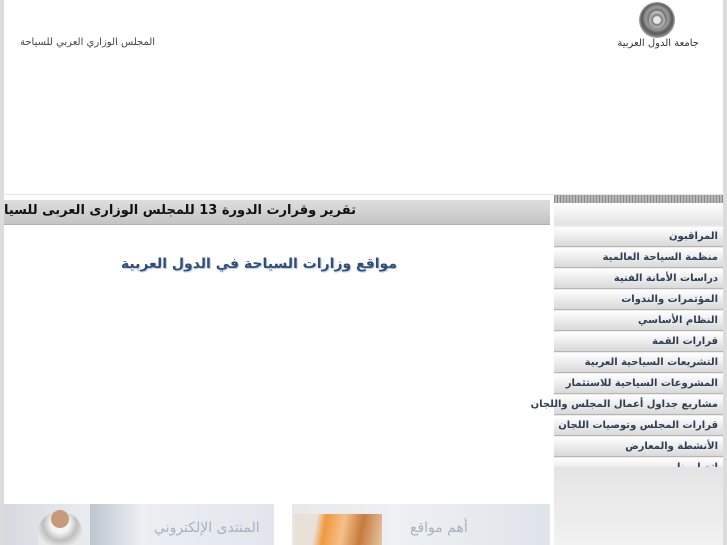  I want to click on sidebar-top-pattern, so click(638, 199).